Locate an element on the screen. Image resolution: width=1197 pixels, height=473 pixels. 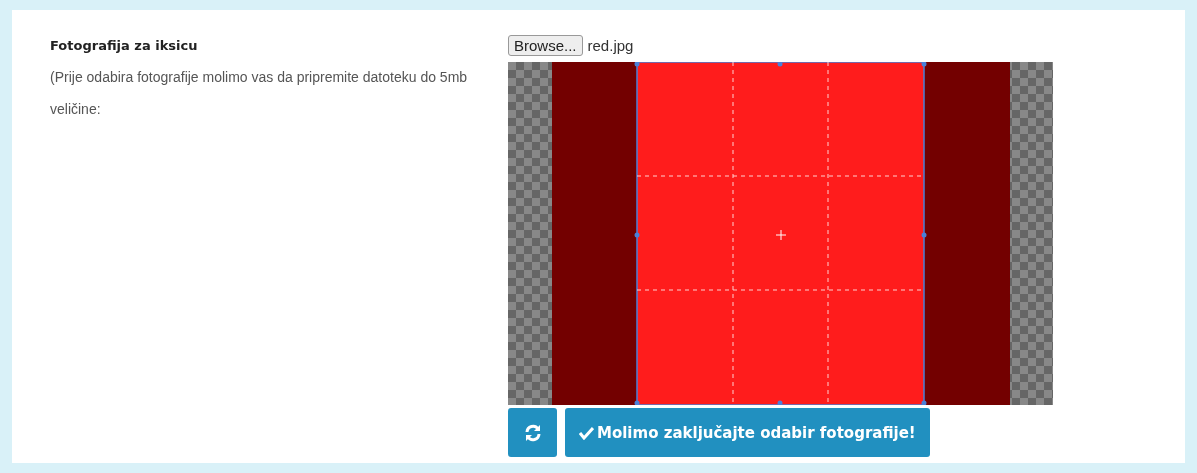
file-name: red.jpg is located at coordinates (610, 45).